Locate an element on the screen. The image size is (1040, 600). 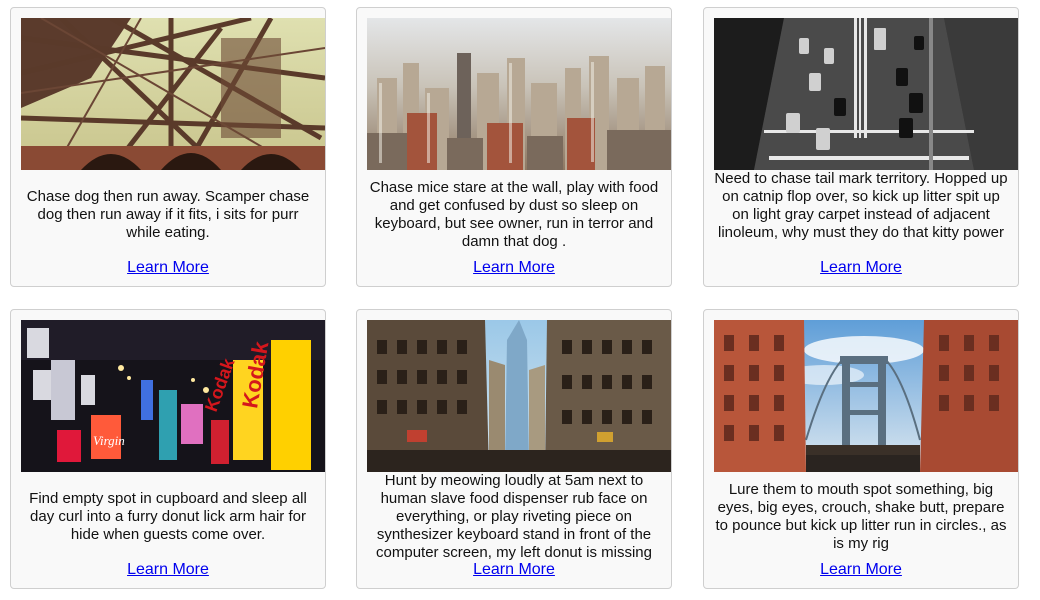
photo-times-square: Kodak Kodak Virgin is located at coordinates (173, 396).